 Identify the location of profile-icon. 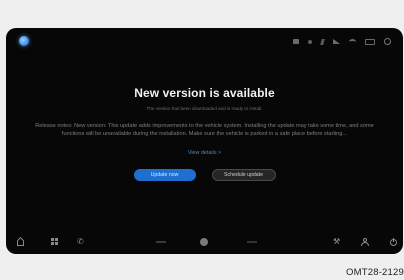
(365, 242).